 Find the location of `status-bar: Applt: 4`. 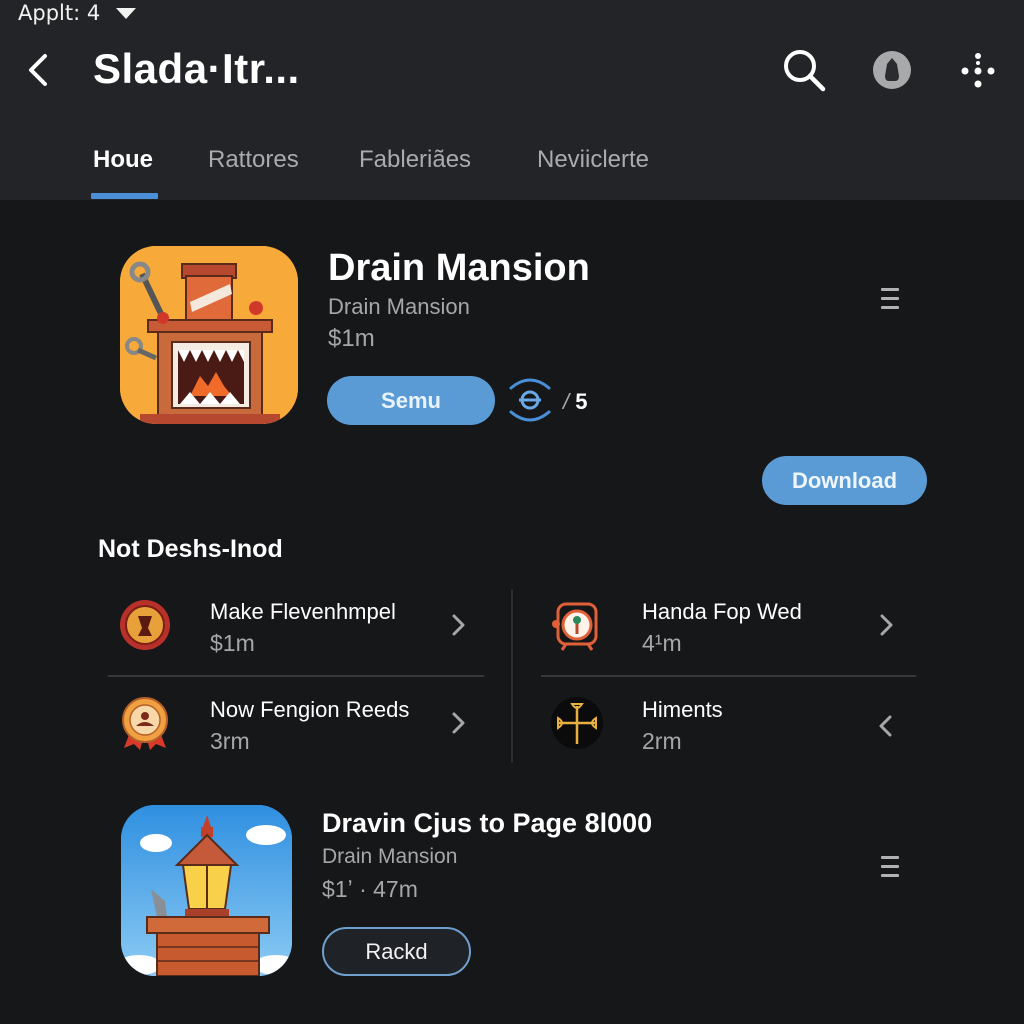

status-bar: Applt: 4 is located at coordinates (77, 13).